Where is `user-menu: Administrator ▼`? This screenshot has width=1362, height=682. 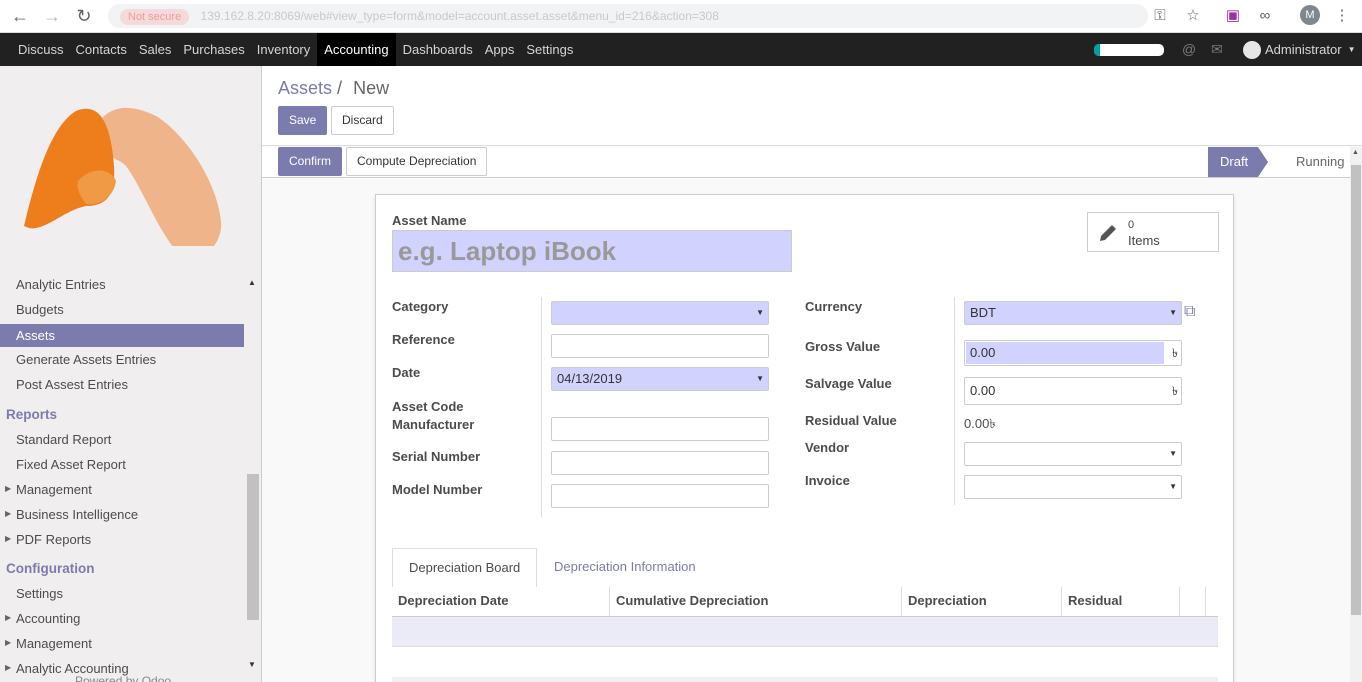 user-menu: Administrator ▼ is located at coordinates (1299, 49).